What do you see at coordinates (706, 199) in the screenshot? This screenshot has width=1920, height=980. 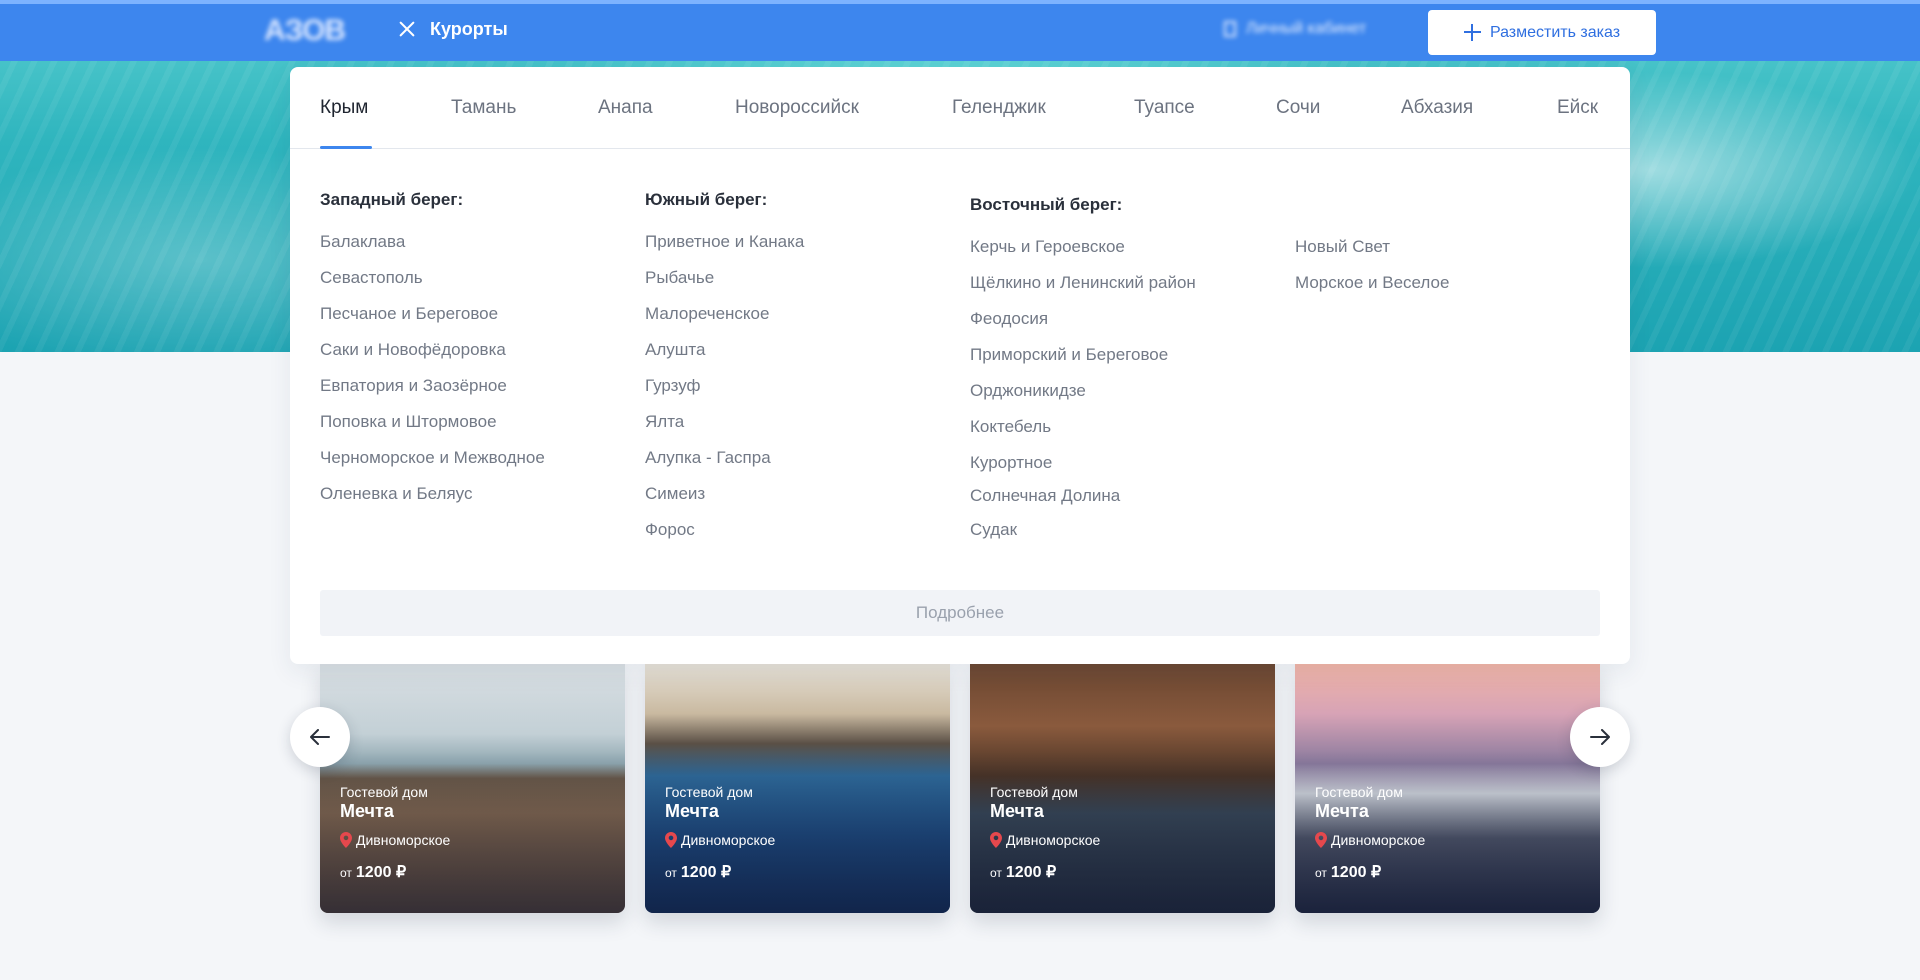 I see `column-heading: Южный берег:` at bounding box center [706, 199].